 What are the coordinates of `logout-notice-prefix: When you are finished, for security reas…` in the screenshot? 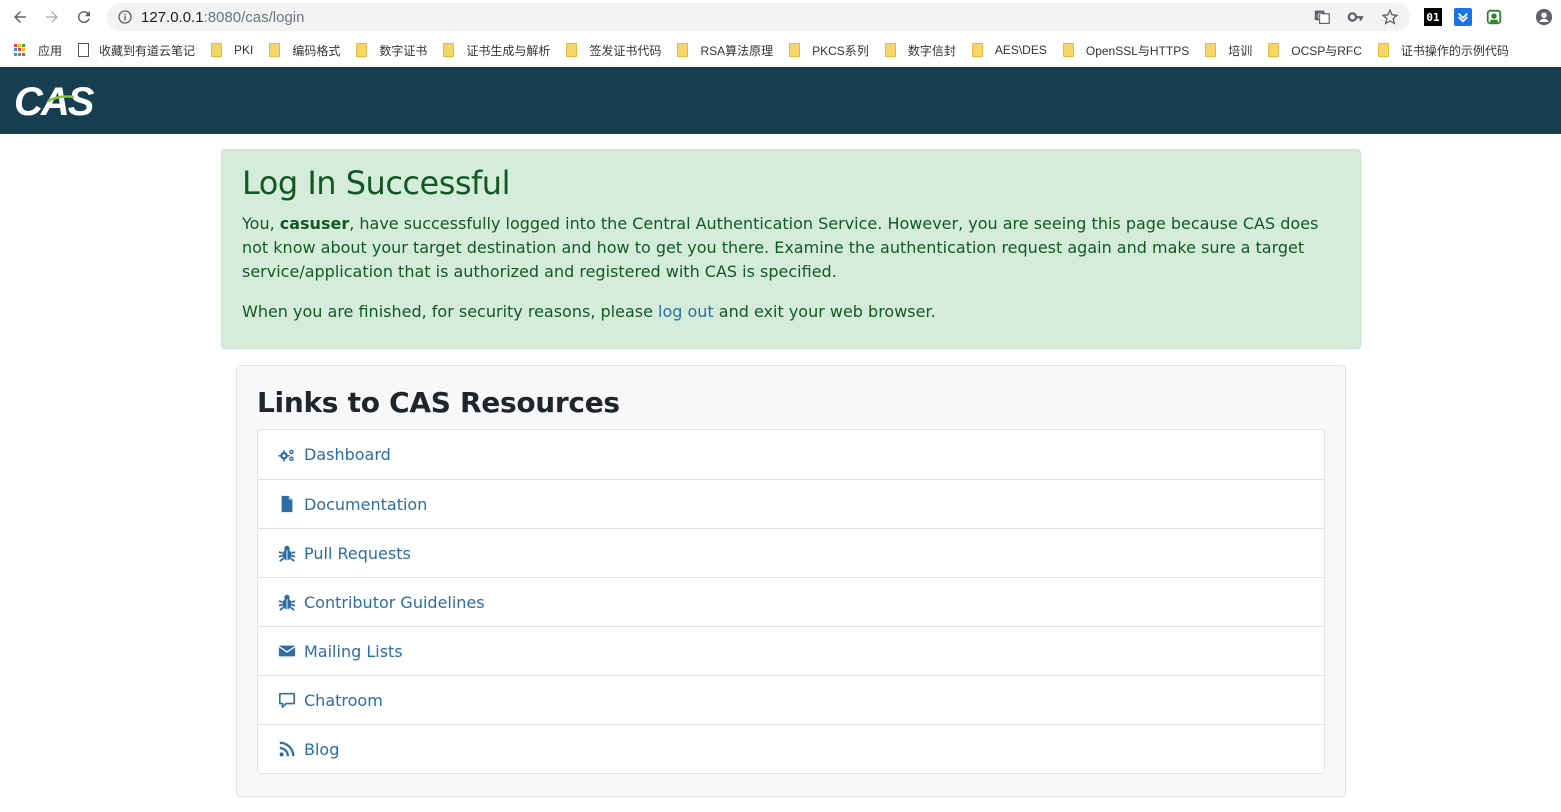 It's located at (450, 311).